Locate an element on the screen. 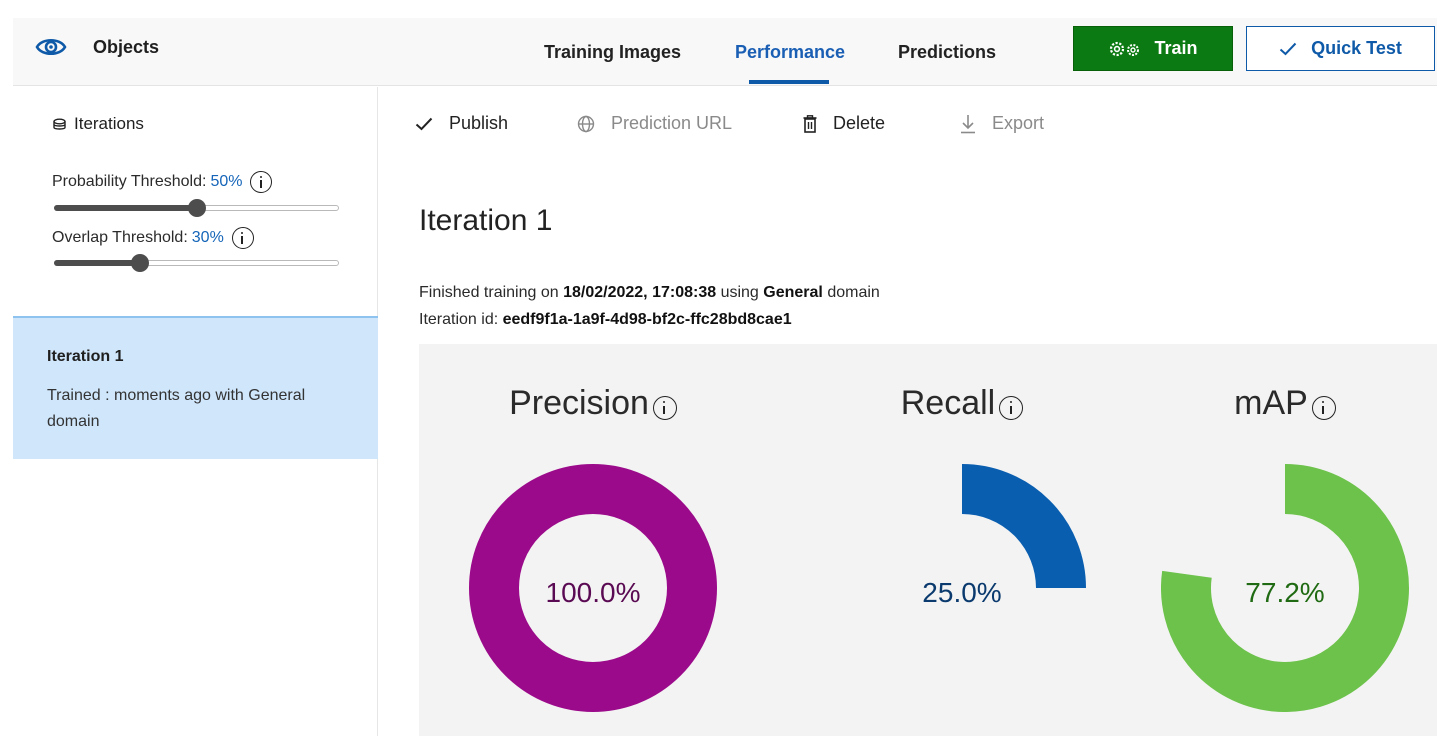 This screenshot has width=1437, height=736. export-button: Export is located at coordinates (1002, 123).